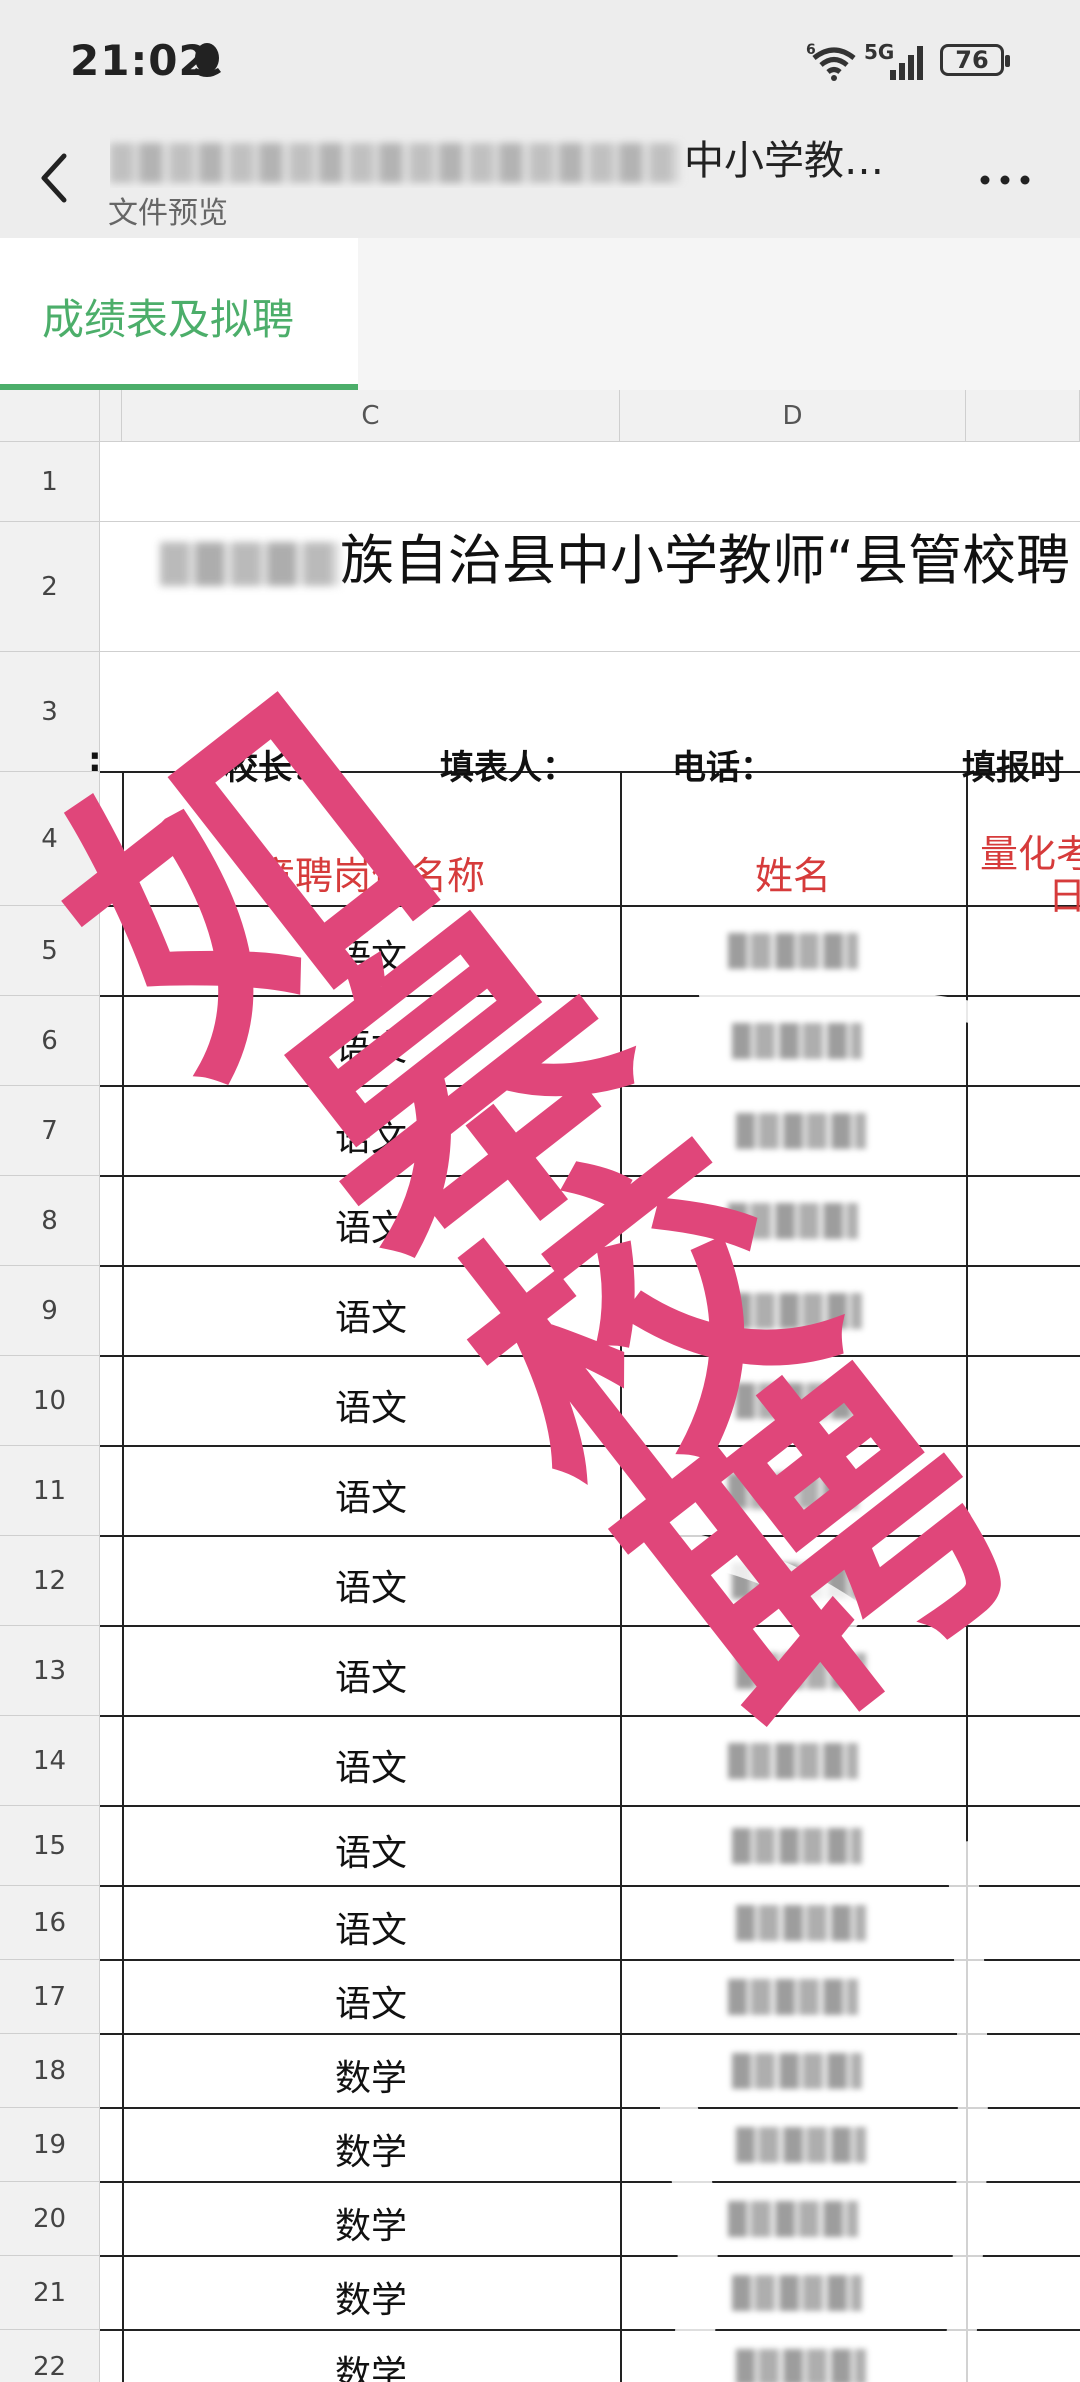 The image size is (1080, 2382). Describe the element at coordinates (540, 60) in the screenshot. I see `status-bar: 21:02 6 5G 76` at that location.